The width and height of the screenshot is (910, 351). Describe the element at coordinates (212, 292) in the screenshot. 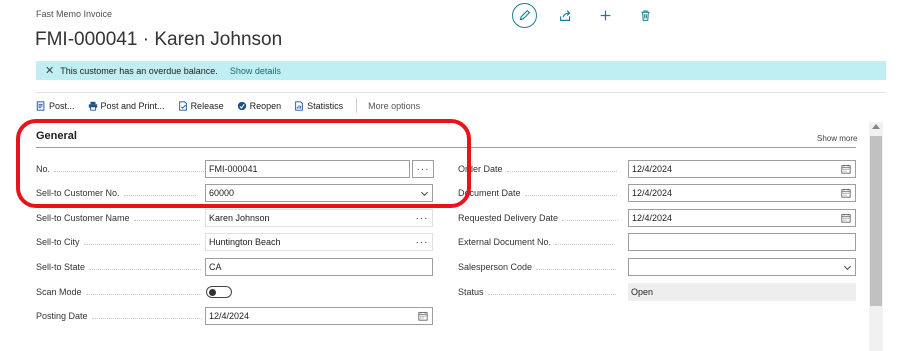

I see `toggle-knob` at that location.